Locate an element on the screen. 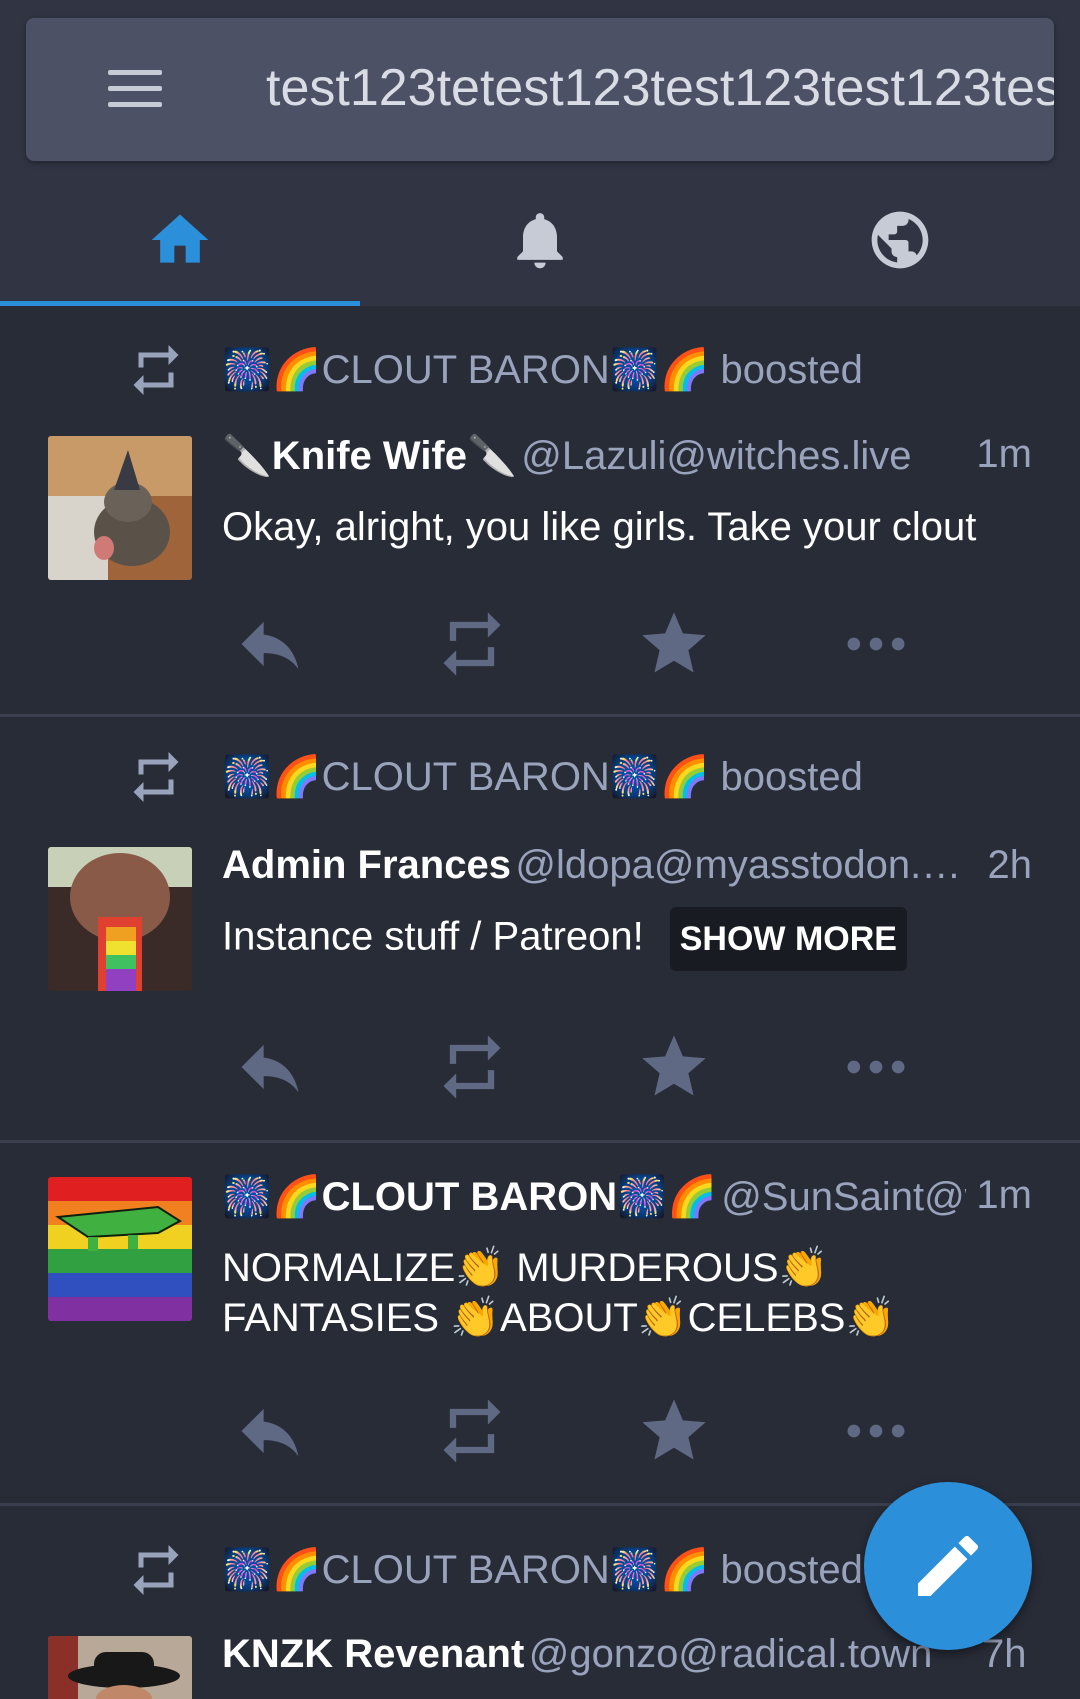 The image size is (1080, 1699). status-header: 🔪Knife Wife🔪 @Lazuli@witches.live 1m is located at coordinates (627, 458).